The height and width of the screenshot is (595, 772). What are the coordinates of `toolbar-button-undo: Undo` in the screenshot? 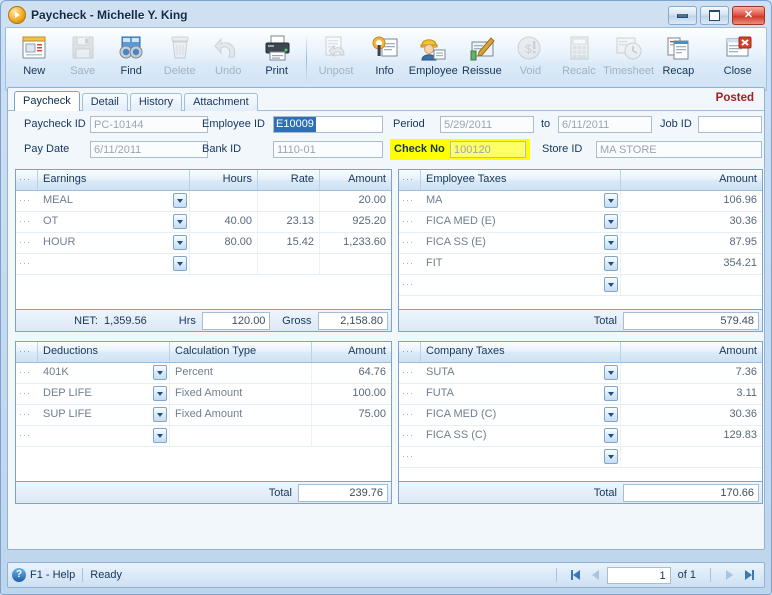 It's located at (228, 59).